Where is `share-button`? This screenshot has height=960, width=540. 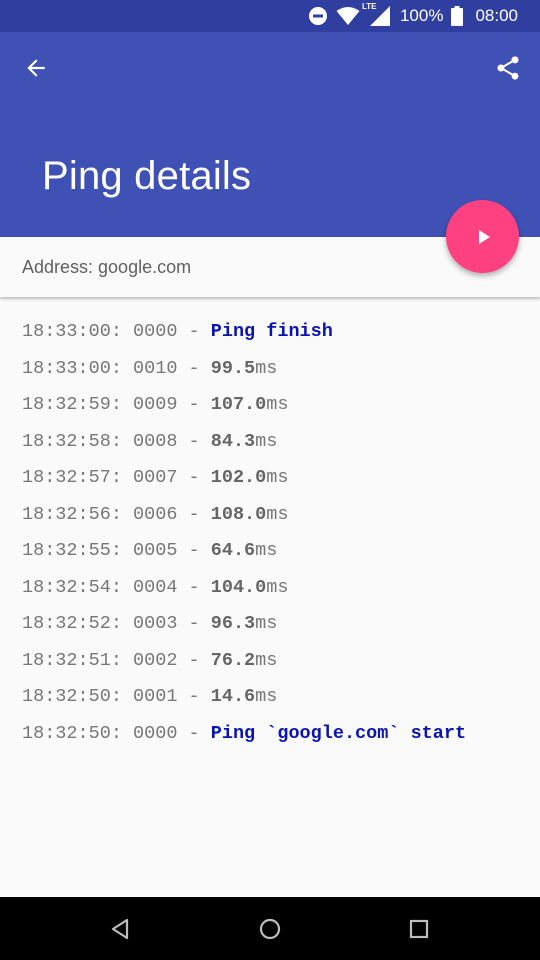 share-button is located at coordinates (508, 68).